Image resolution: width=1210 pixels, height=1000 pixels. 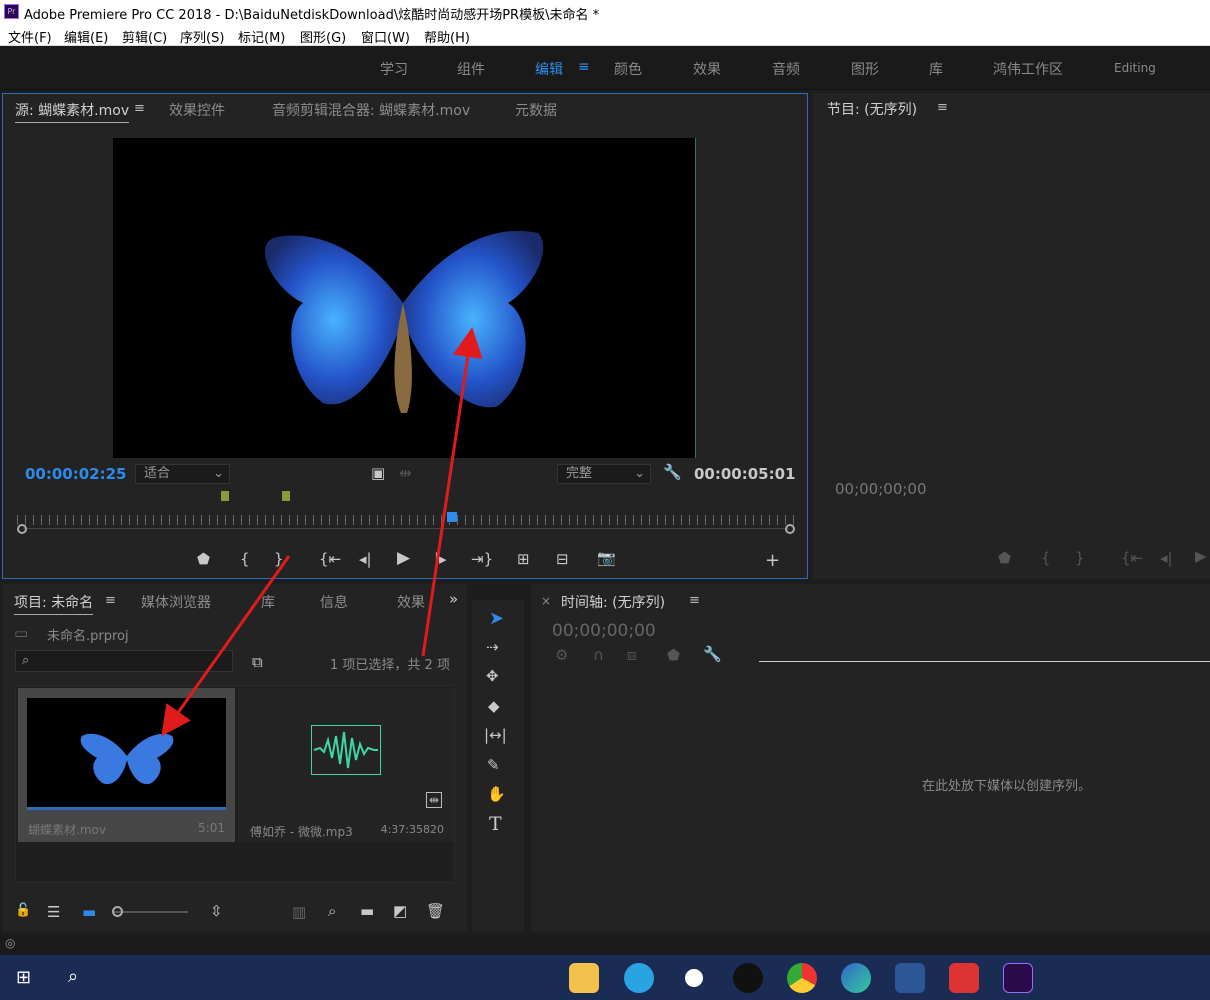 I want to click on search-app-icon, so click(x=694, y=978).